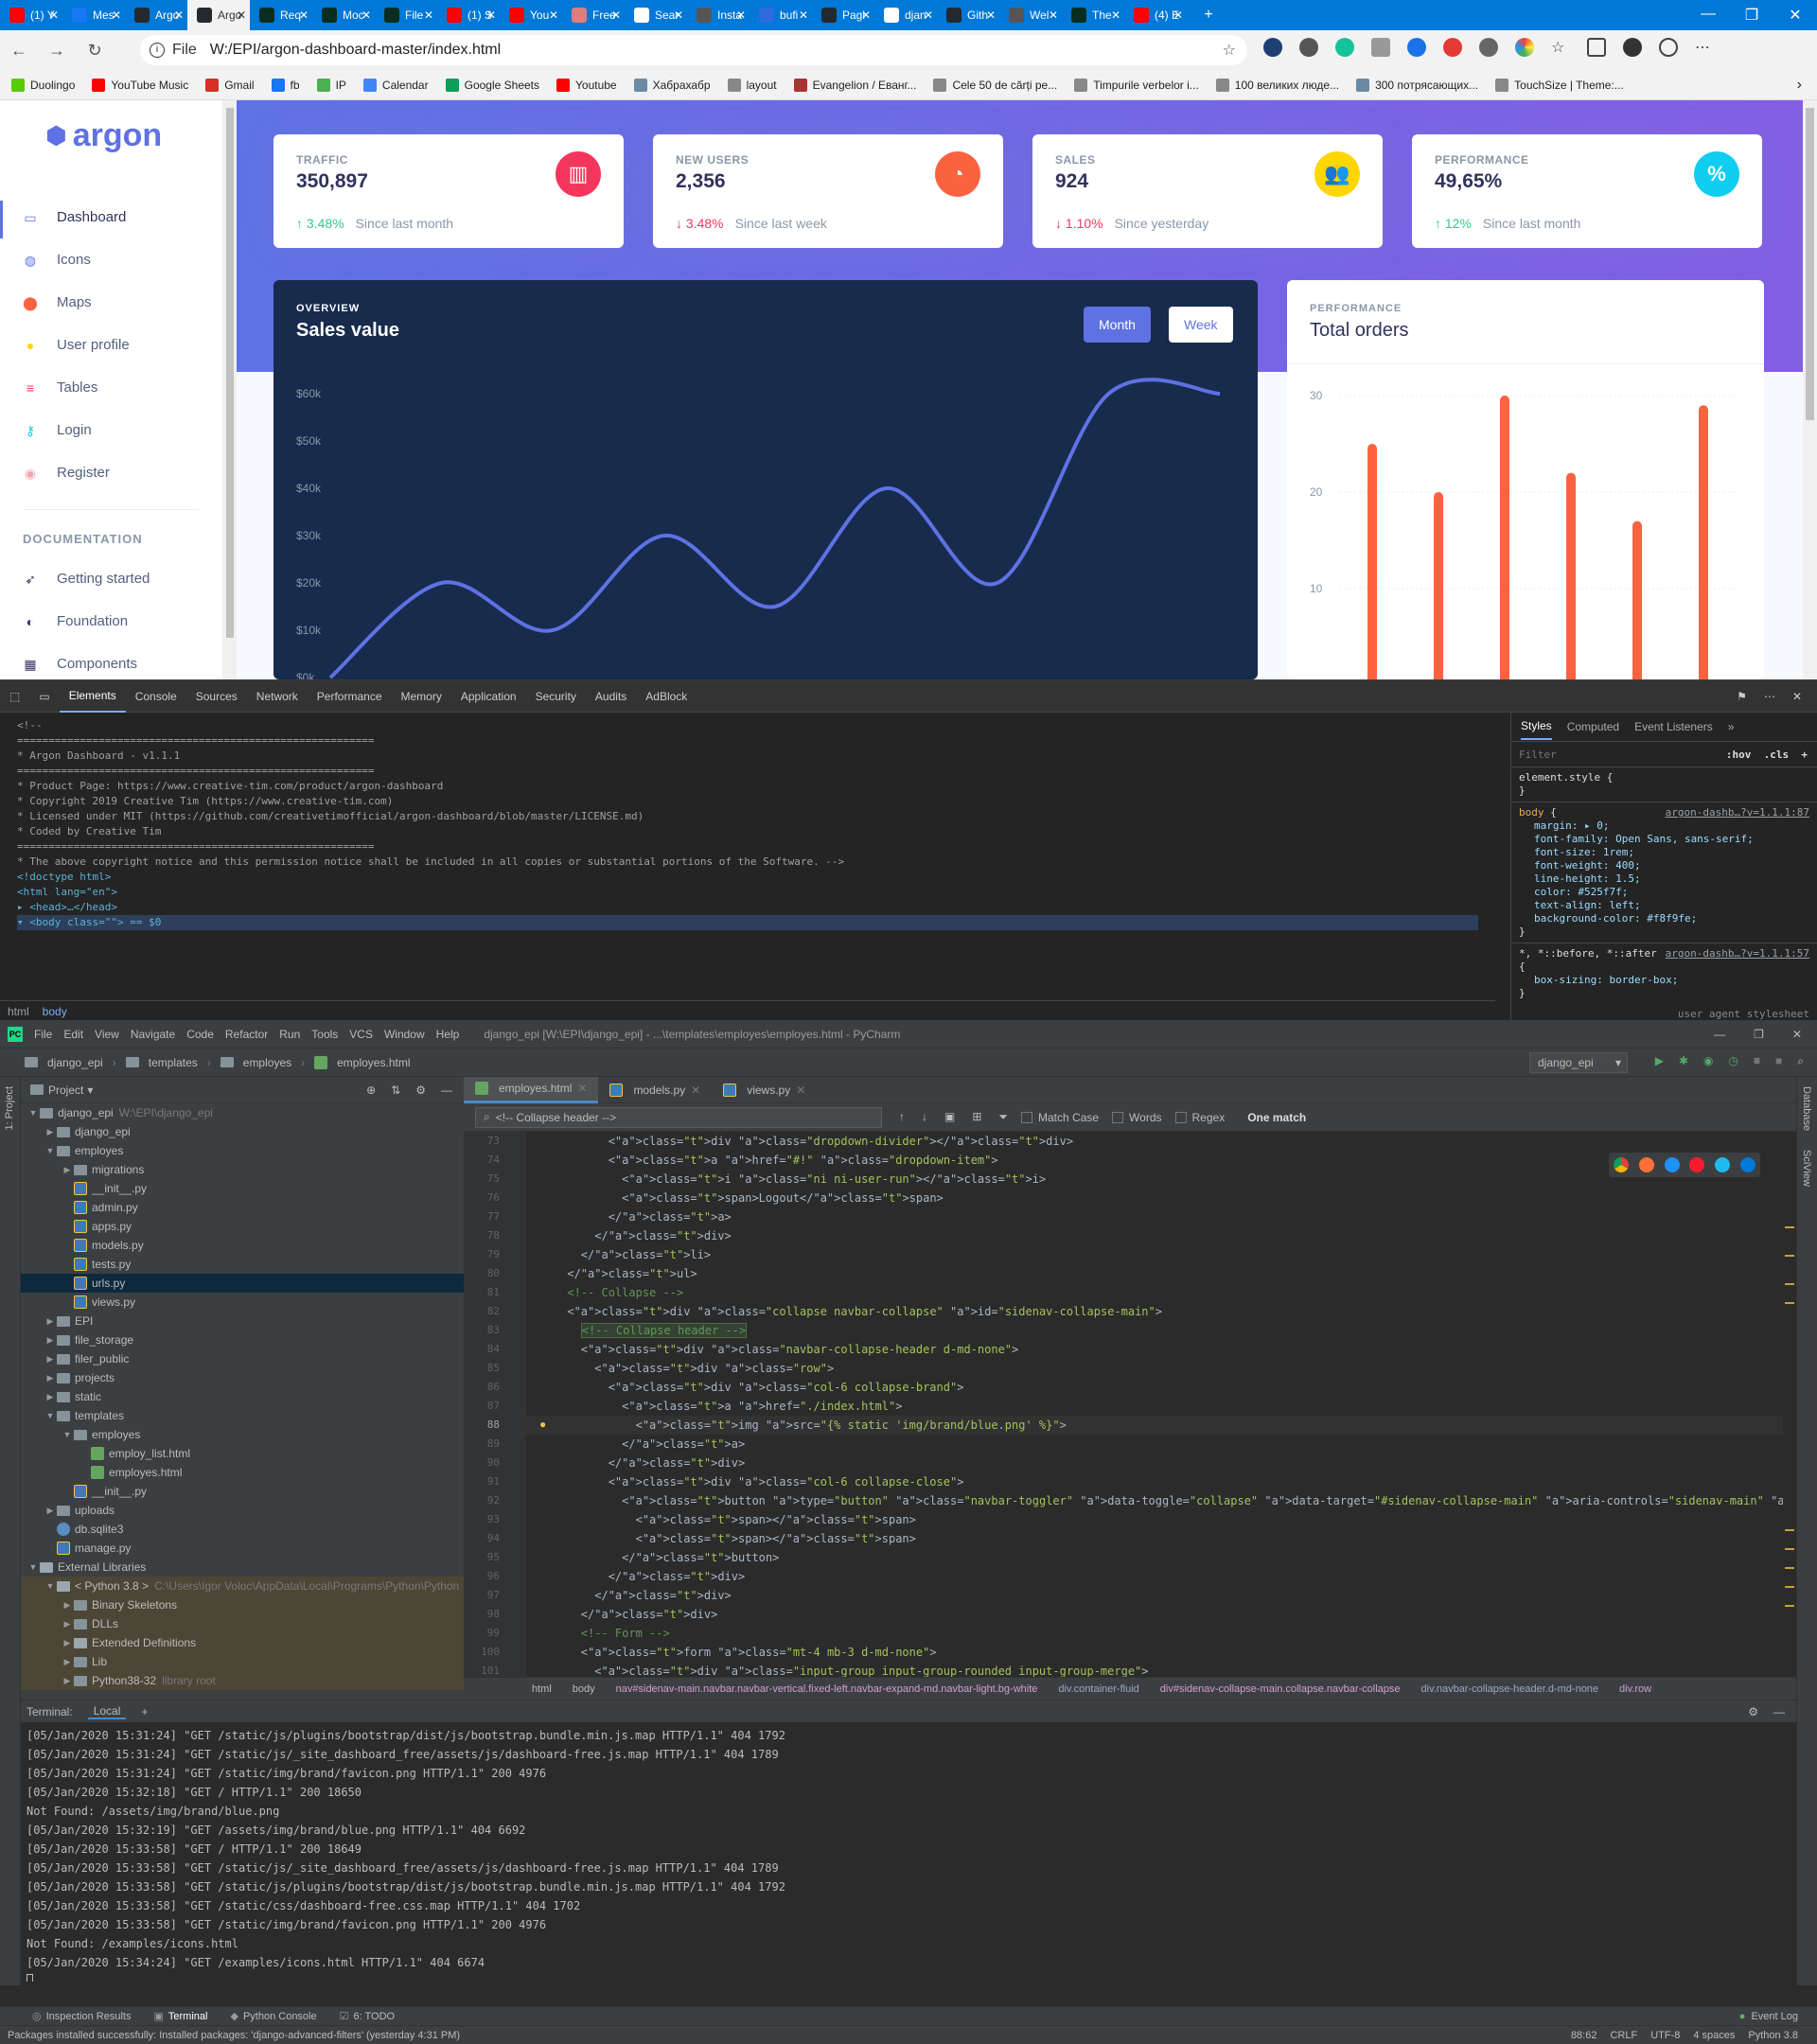  What do you see at coordinates (1158, 1368) in the screenshot?
I see `code-line: <"a">class="t">div "a">class="row">` at bounding box center [1158, 1368].